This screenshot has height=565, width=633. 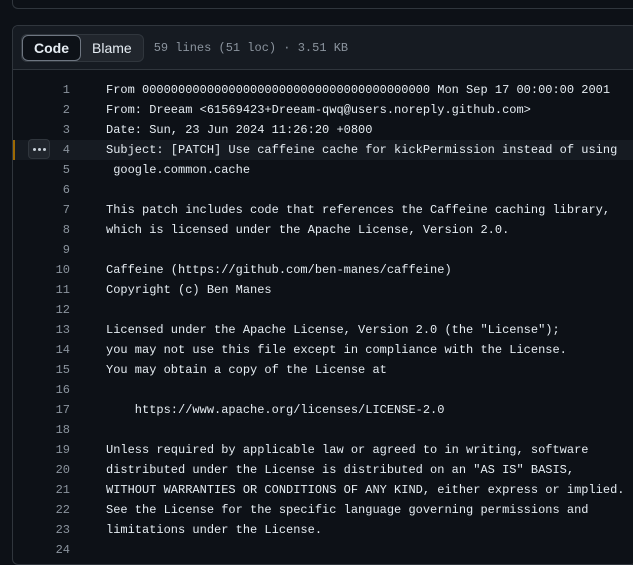 What do you see at coordinates (41, 210) in the screenshot?
I see `line-number: 7` at bounding box center [41, 210].